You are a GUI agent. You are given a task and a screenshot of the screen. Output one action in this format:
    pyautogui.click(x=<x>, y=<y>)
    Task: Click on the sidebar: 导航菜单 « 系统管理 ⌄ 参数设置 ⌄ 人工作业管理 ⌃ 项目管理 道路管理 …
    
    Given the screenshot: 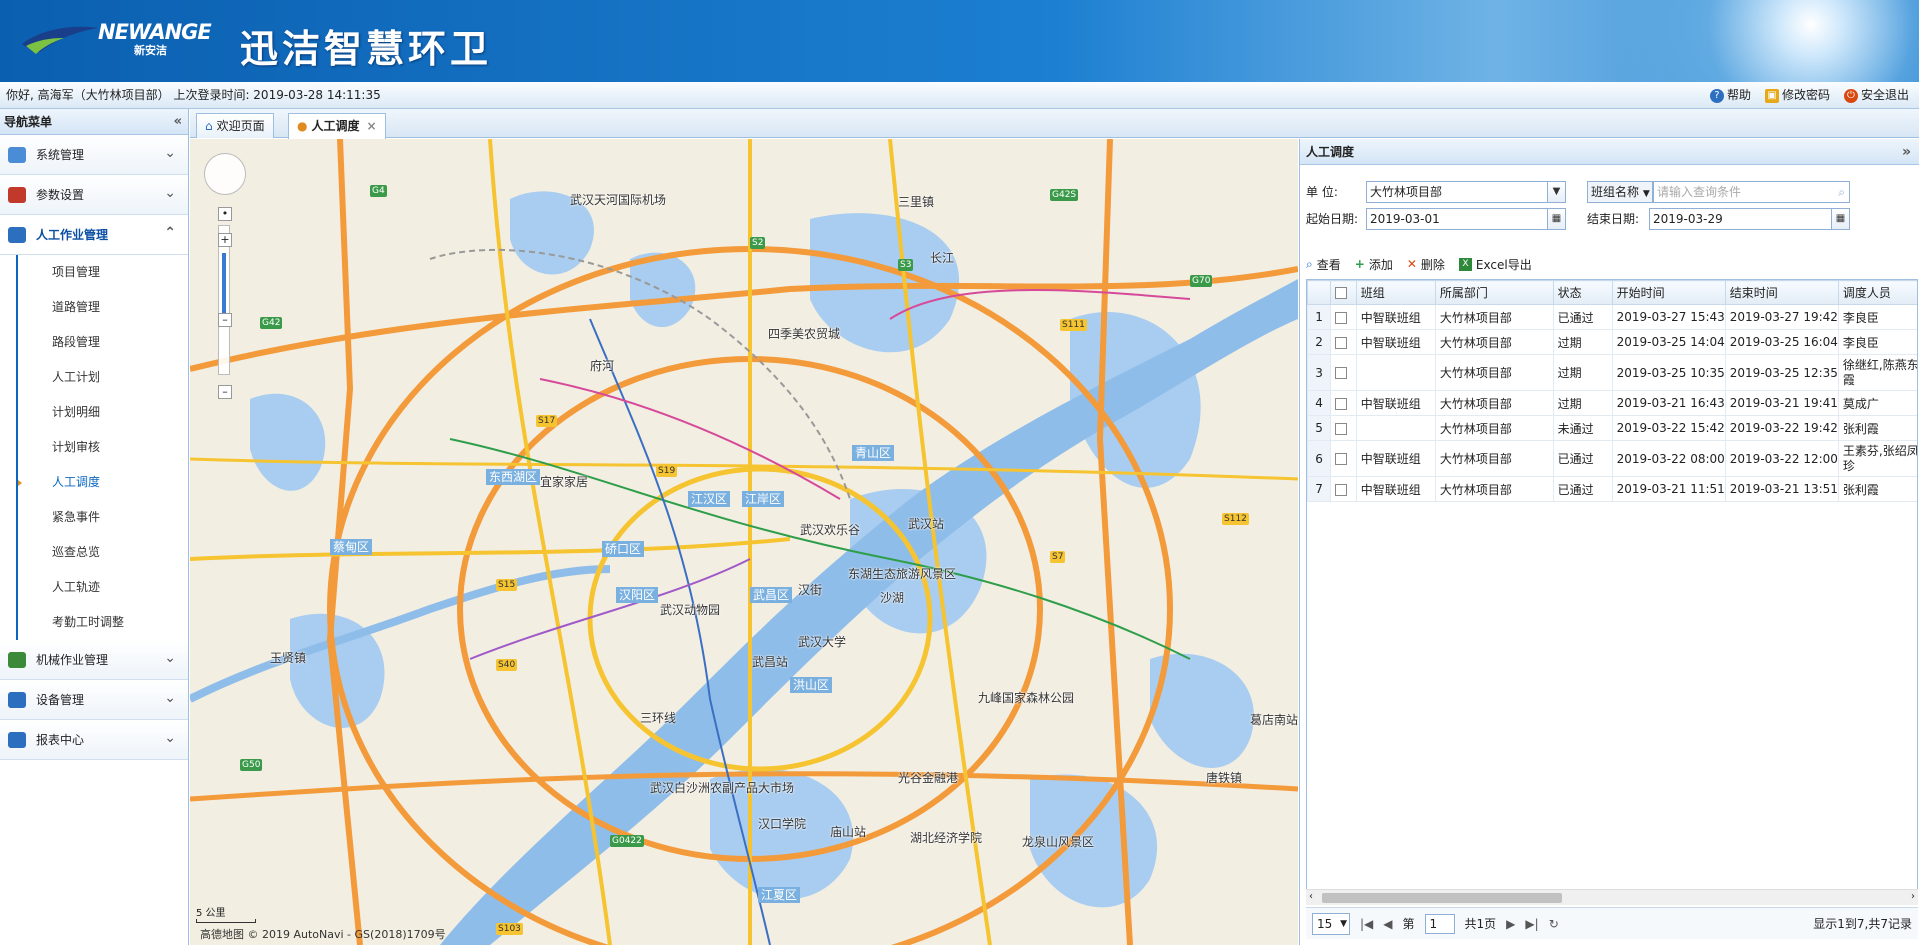 What is the action you would take?
    pyautogui.click(x=94, y=527)
    